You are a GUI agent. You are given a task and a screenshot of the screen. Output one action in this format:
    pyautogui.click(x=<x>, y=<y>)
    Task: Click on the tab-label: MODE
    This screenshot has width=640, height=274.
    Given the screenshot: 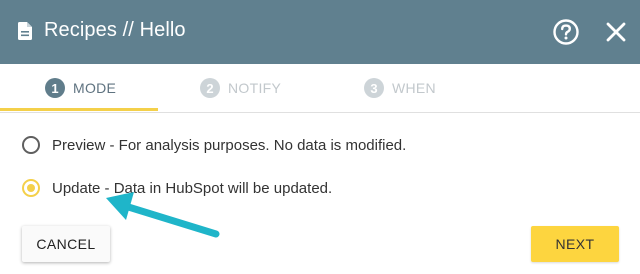 What is the action you would take?
    pyautogui.click(x=95, y=88)
    